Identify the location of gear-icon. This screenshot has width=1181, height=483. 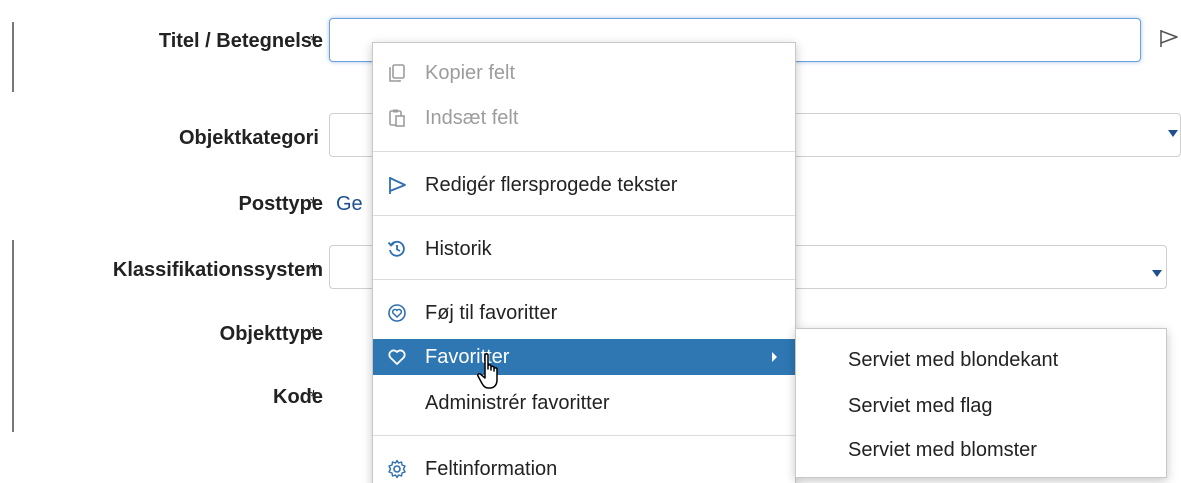
(397, 469).